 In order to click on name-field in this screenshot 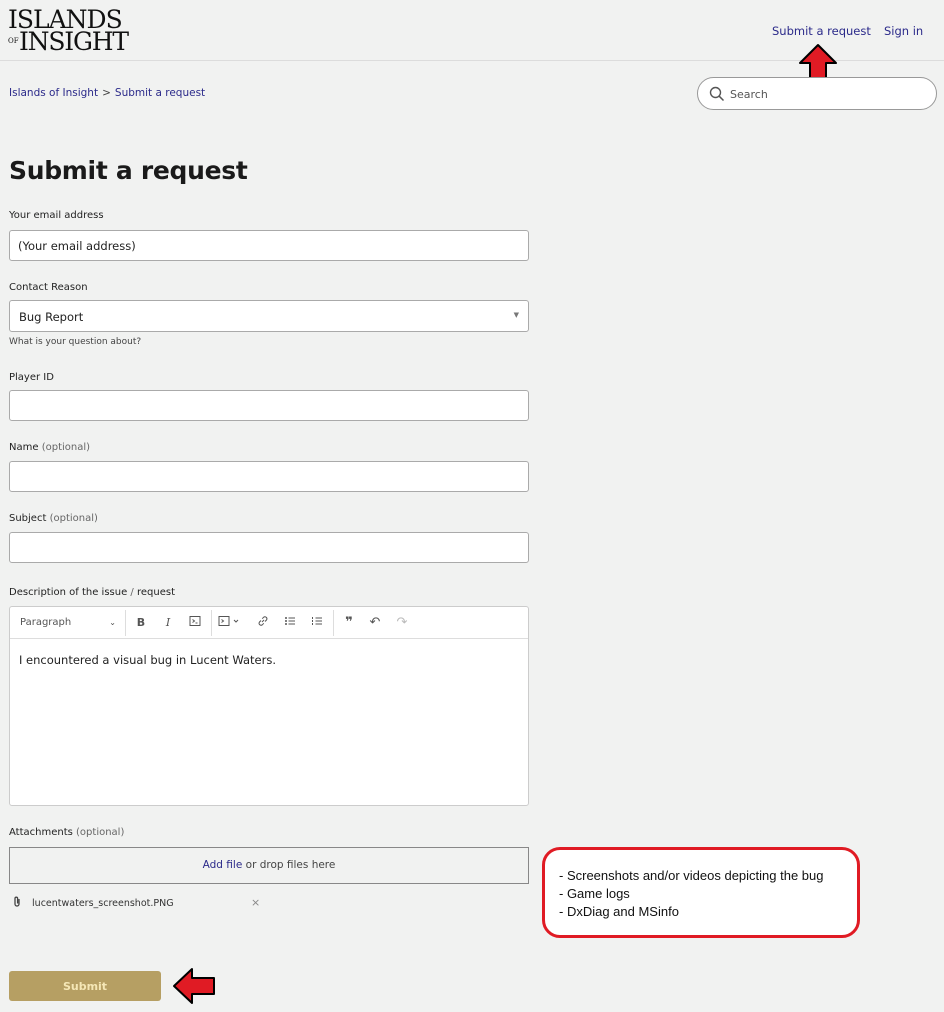, I will do `click(269, 476)`.